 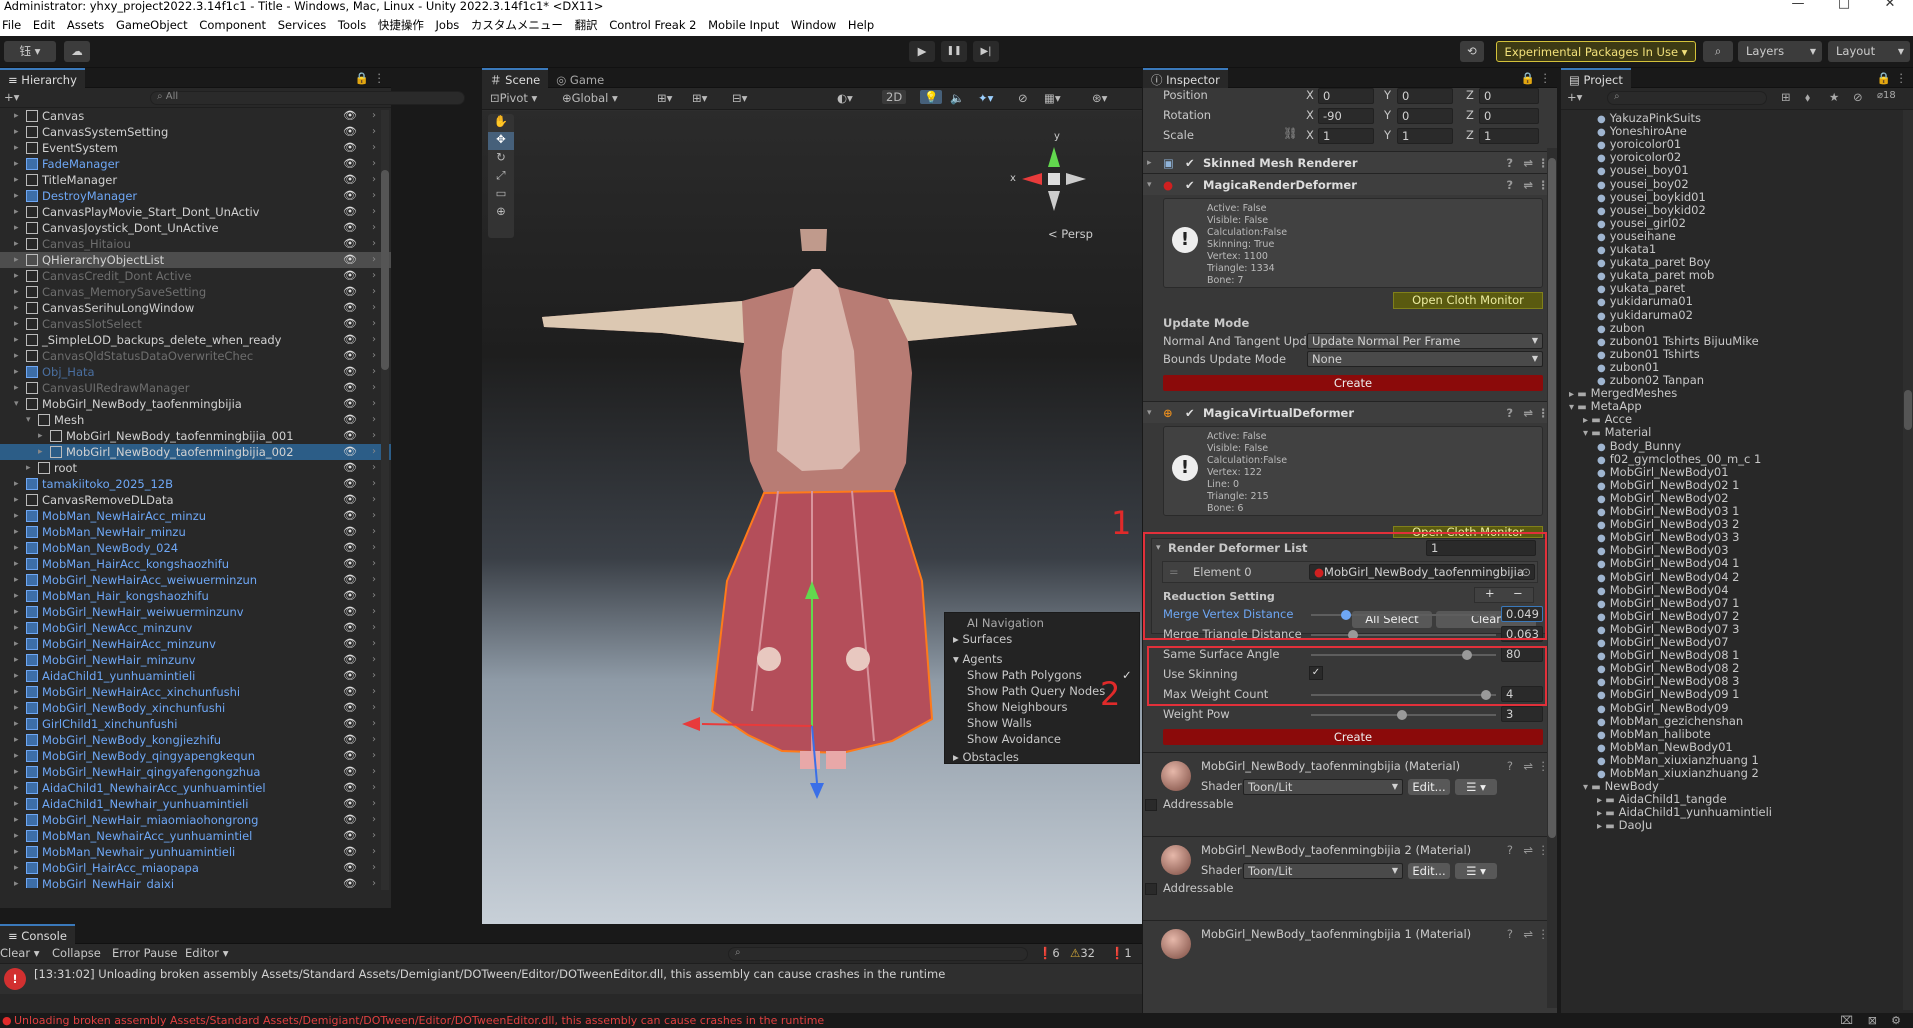 What do you see at coordinates (501, 141) in the screenshot?
I see `move-tool-icon: ✥` at bounding box center [501, 141].